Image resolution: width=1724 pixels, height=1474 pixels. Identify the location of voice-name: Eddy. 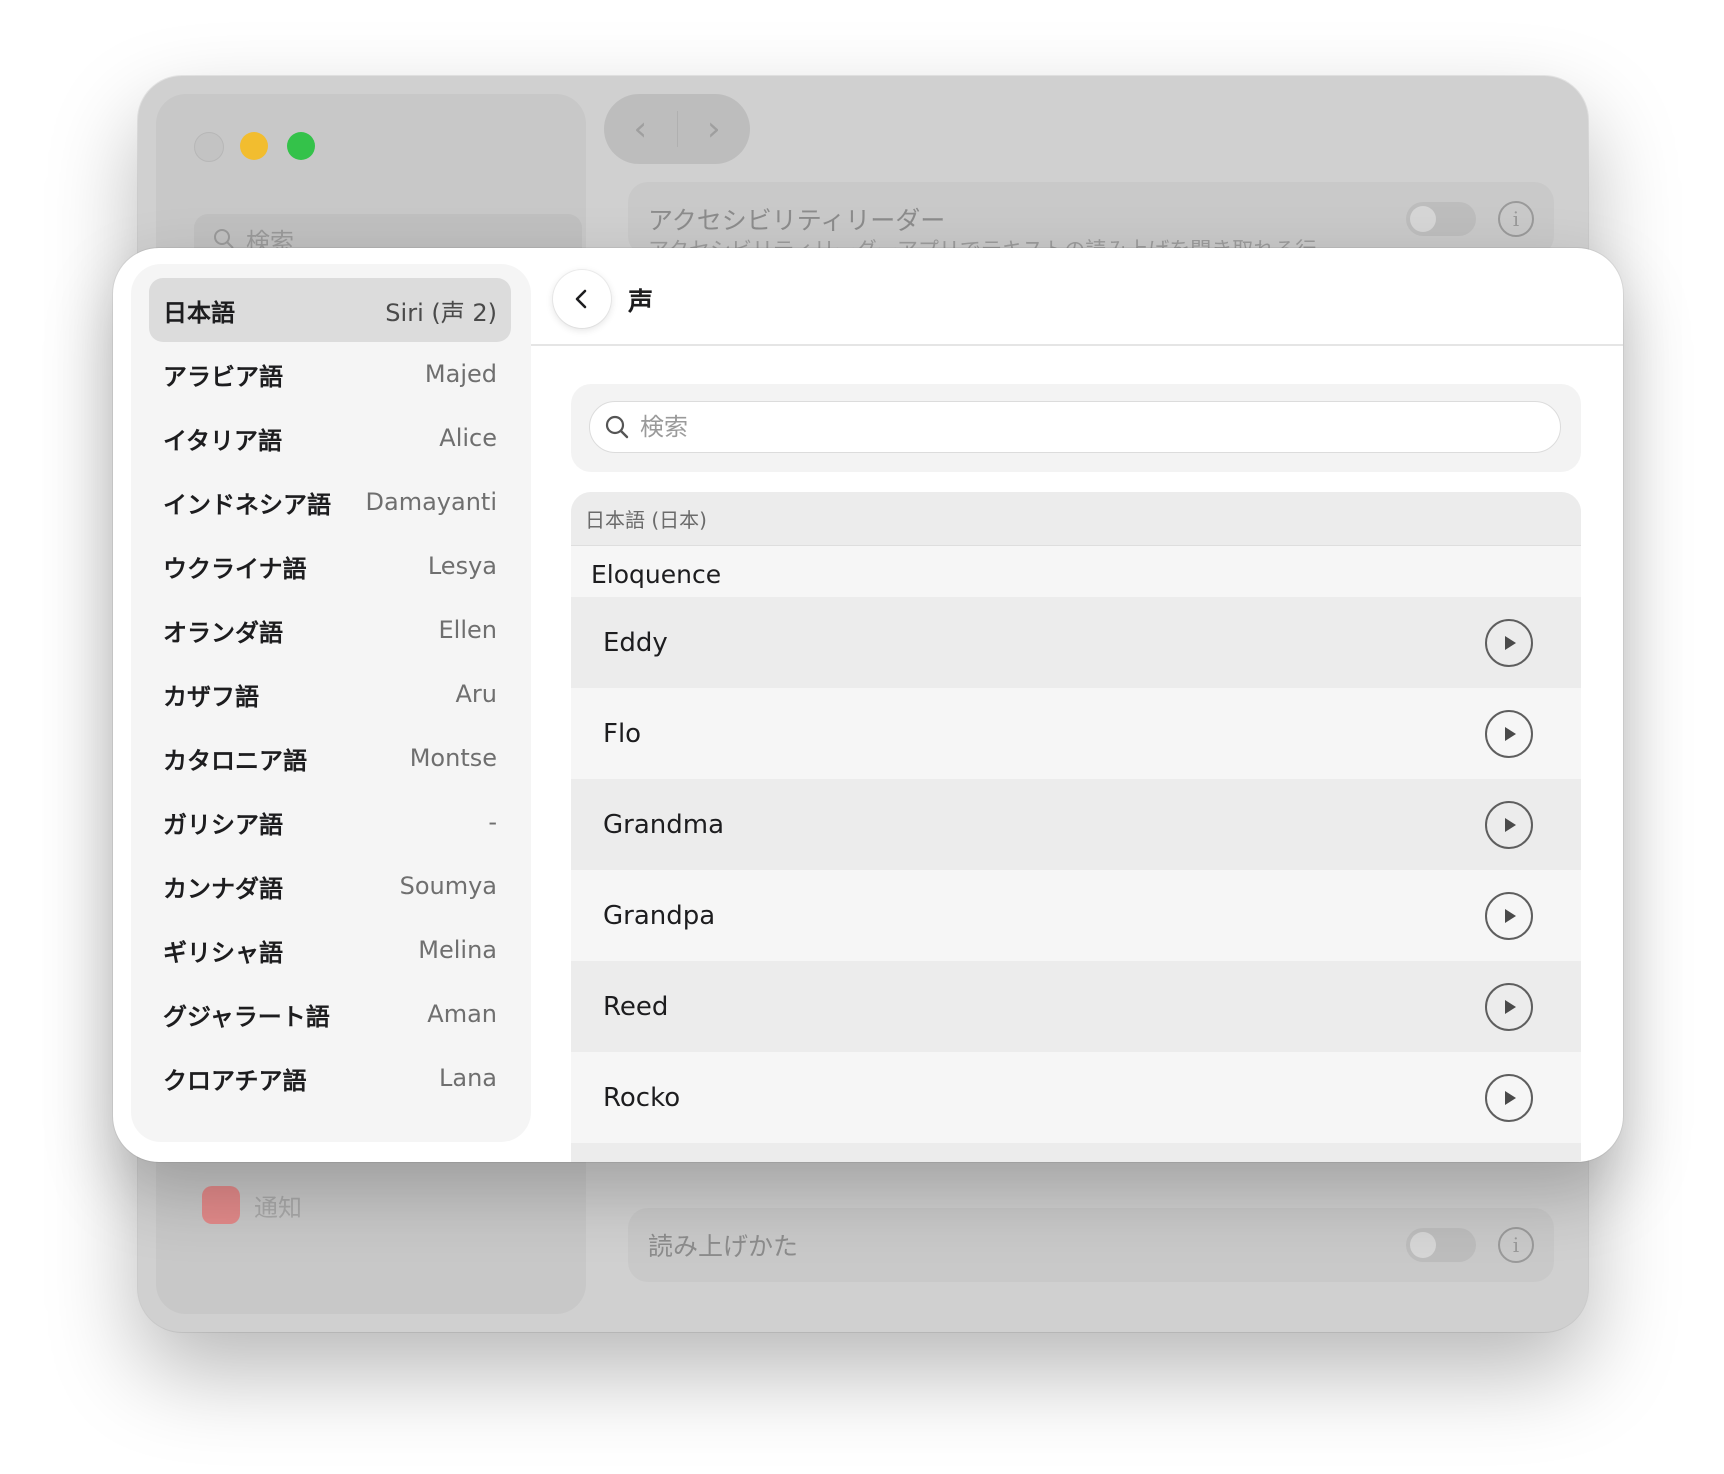
(635, 642).